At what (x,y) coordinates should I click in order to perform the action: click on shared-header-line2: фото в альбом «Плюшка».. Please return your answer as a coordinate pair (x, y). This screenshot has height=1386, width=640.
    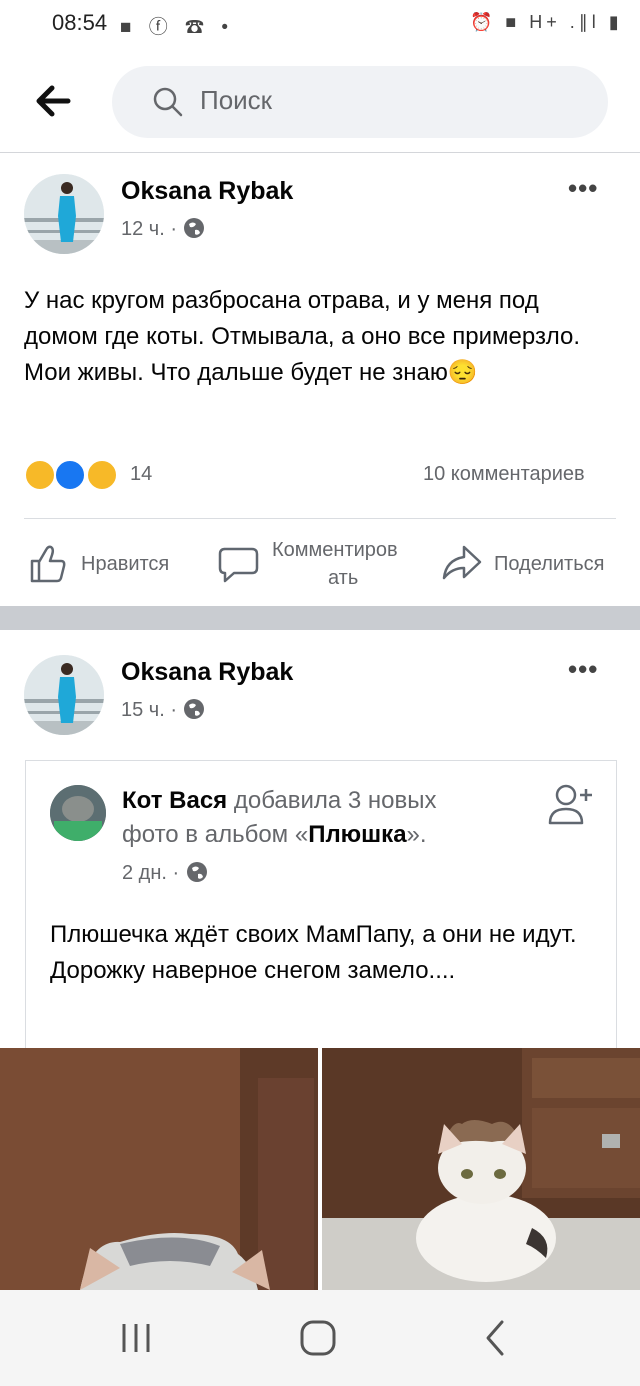
    Looking at the image, I should click on (274, 835).